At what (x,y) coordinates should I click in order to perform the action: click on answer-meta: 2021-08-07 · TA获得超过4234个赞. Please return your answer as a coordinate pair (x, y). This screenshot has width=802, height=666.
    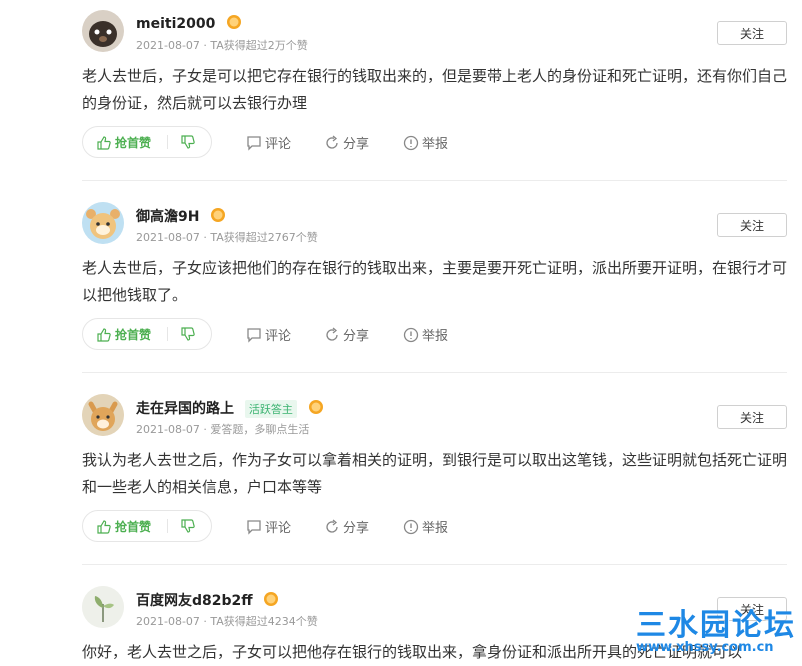
    Looking at the image, I should click on (227, 621).